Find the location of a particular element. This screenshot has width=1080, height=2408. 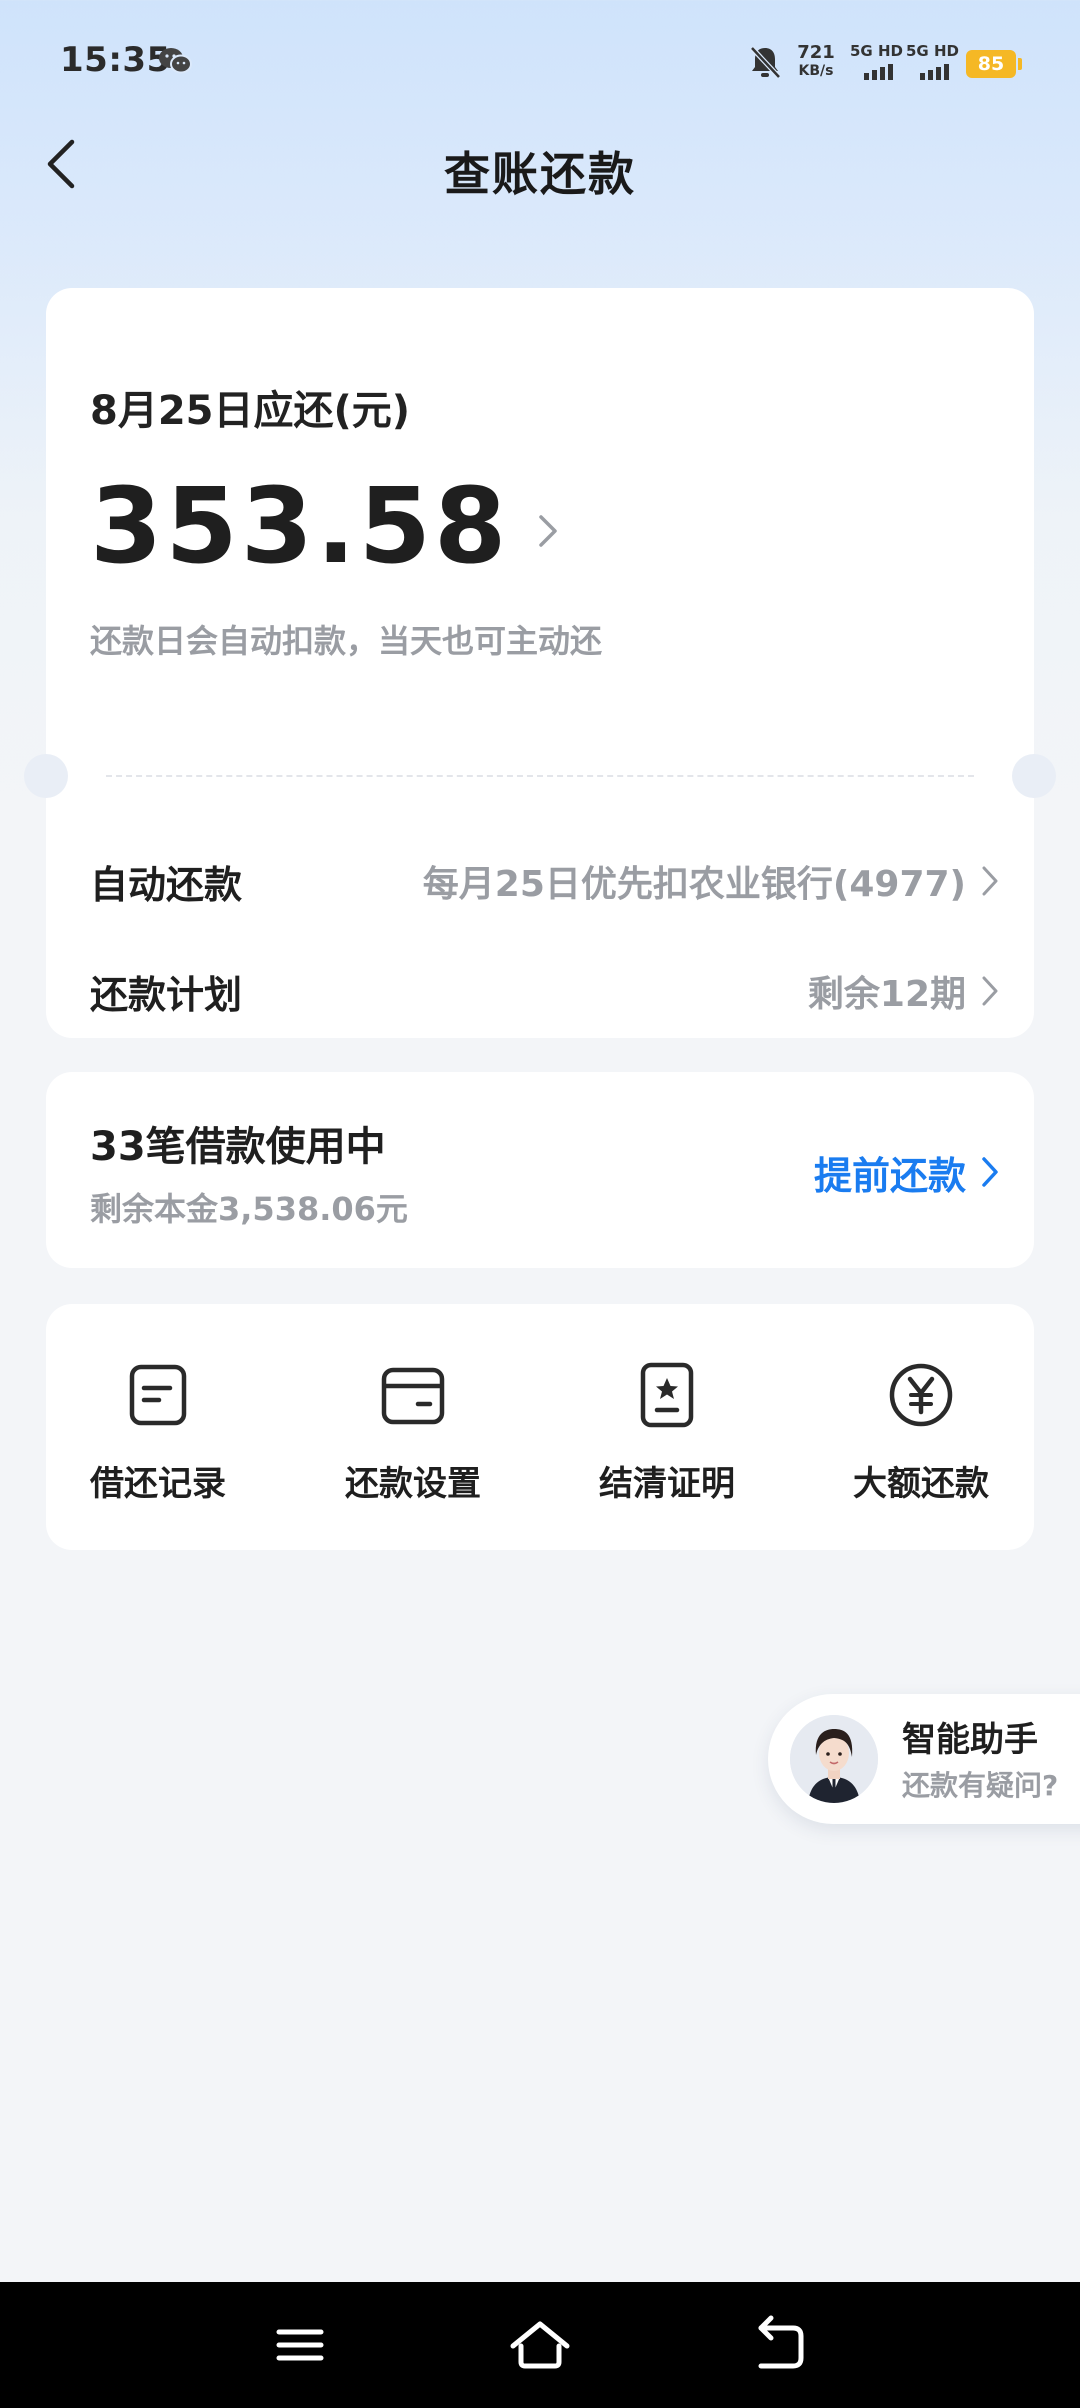

sim2-signal: 5G HD is located at coordinates (932, 62).